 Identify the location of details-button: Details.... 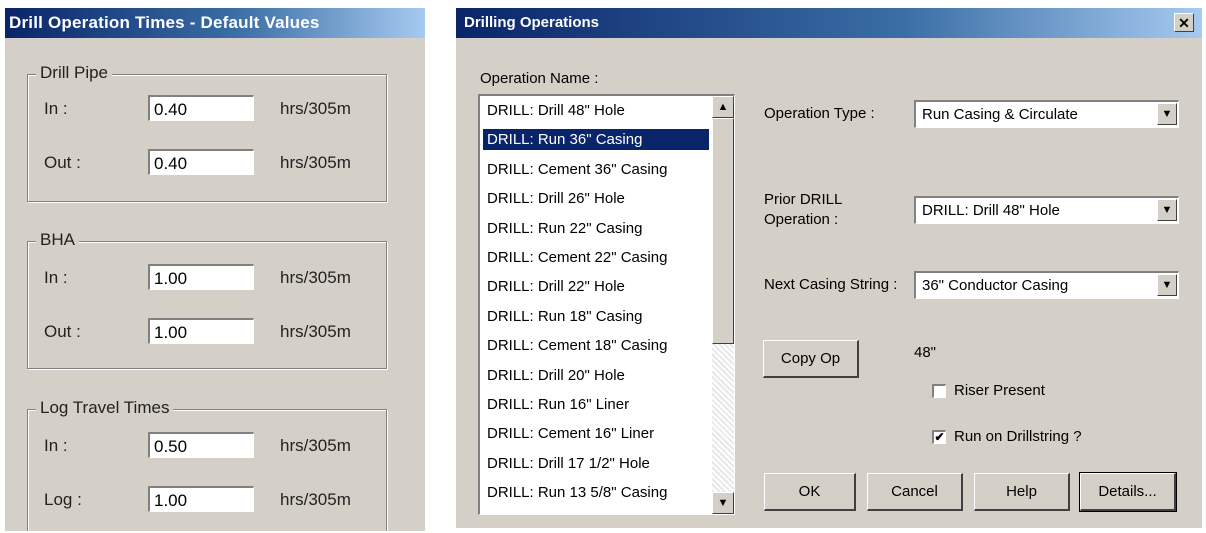
(1128, 492).